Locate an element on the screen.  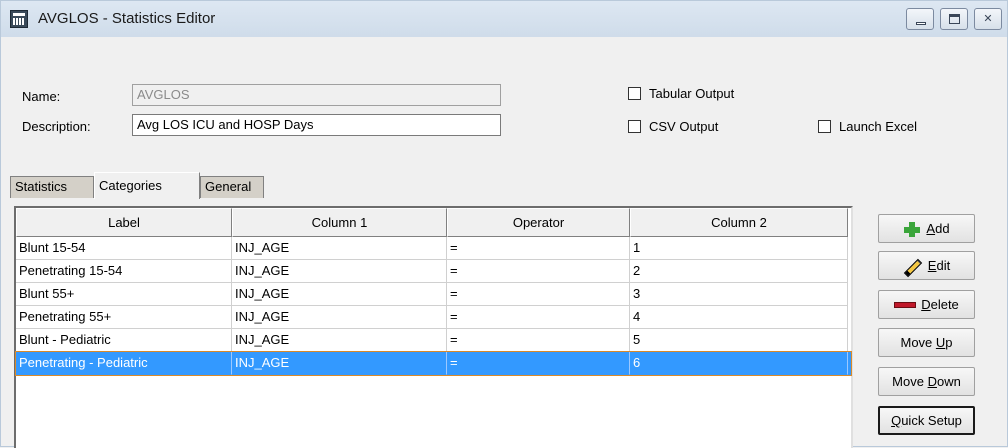
cell-label: Penetrating 55+ is located at coordinates (124, 317).